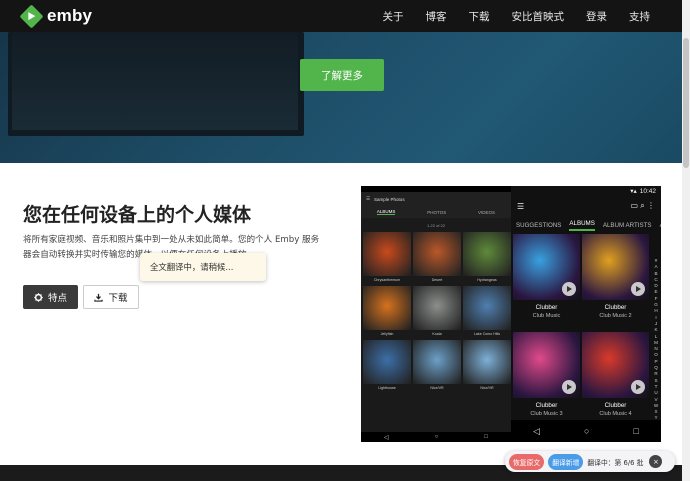 This screenshot has width=690, height=481. I want to click on album-tile: Clubber Club Music 3, so click(546, 380).